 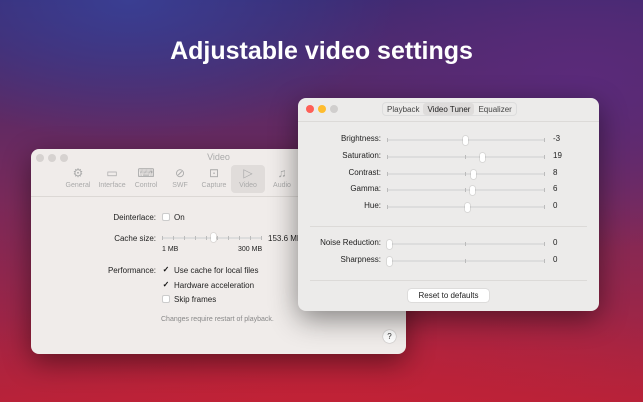 I want to click on option-label: Skip frames, so click(x=195, y=299).